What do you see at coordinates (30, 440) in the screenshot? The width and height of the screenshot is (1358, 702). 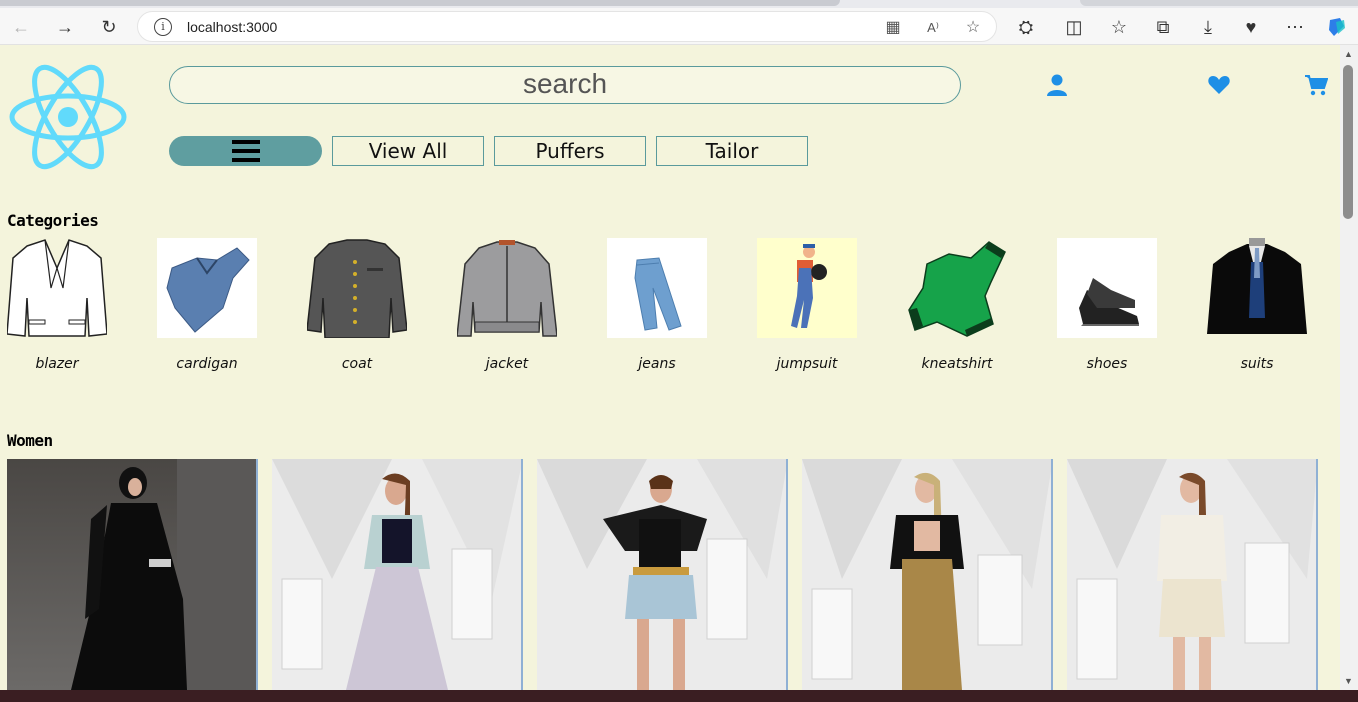 I see `women-title: Women` at bounding box center [30, 440].